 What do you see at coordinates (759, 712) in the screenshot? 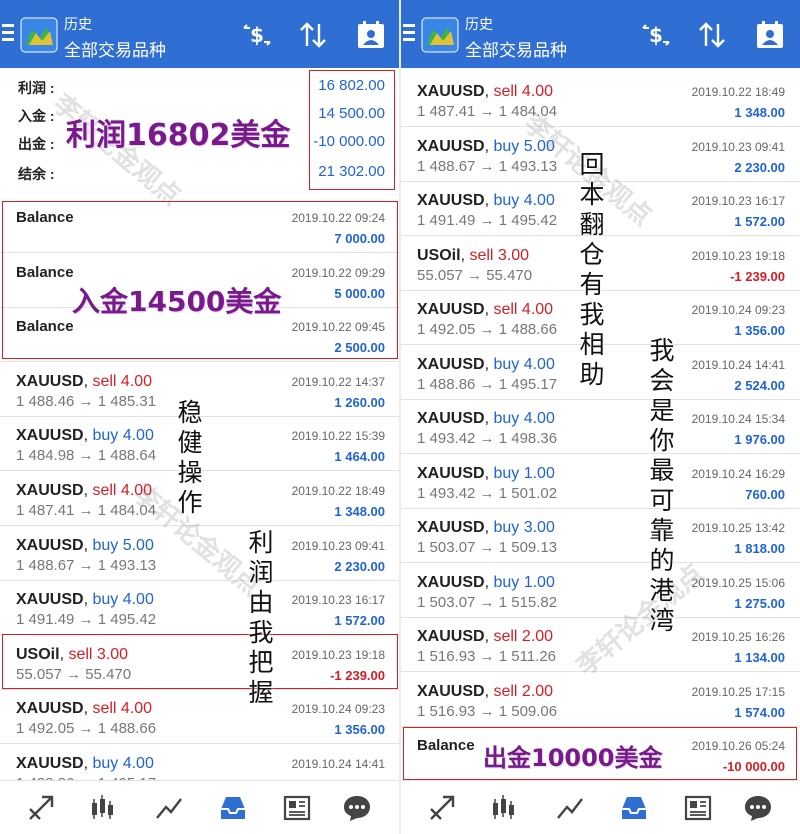
I see `deal-amount: 1 574.00` at bounding box center [759, 712].